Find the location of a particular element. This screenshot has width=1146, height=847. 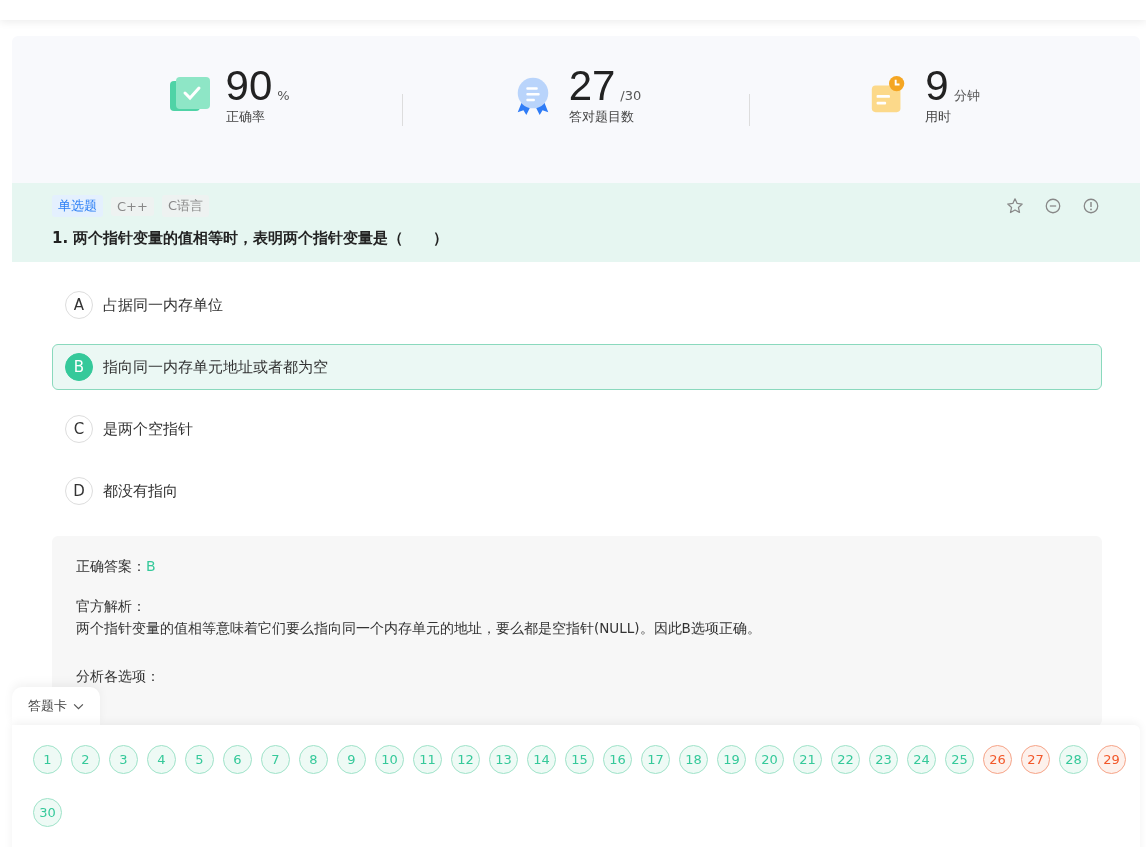

stat-value: 27 is located at coordinates (592, 85).